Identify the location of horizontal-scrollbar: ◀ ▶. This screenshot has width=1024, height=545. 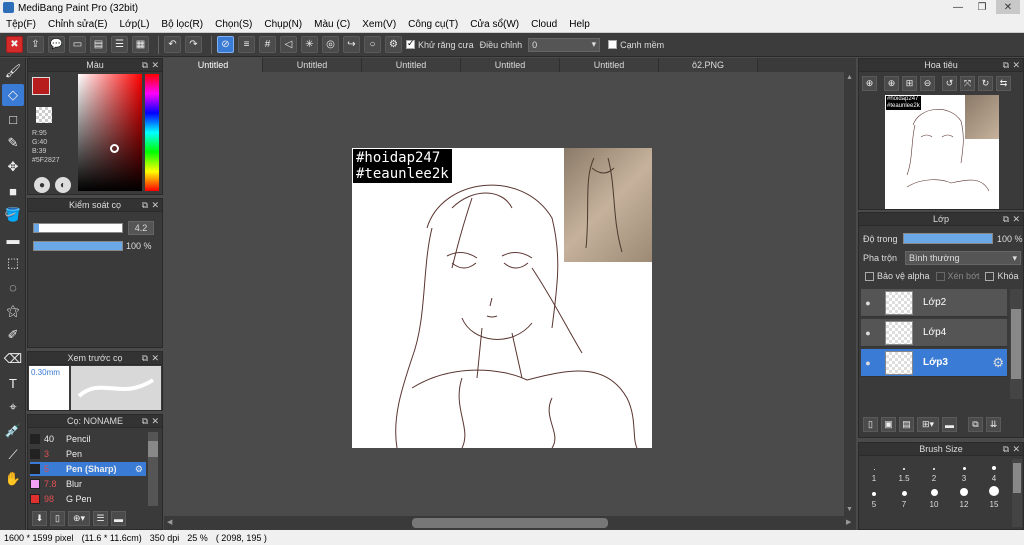
(510, 523).